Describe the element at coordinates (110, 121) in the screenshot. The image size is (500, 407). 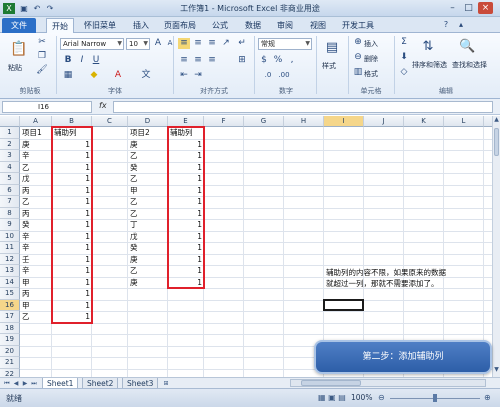
I see `column-header-c: C` at that location.